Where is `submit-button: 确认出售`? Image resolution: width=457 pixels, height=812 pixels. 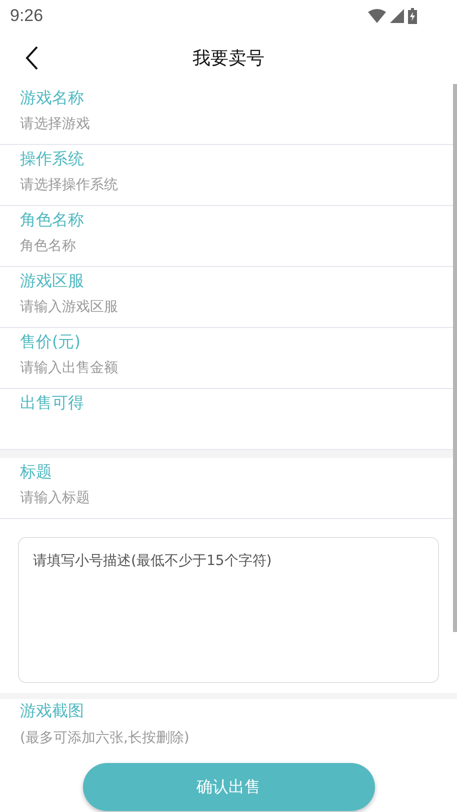 submit-button: 确认出售 is located at coordinates (228, 787).